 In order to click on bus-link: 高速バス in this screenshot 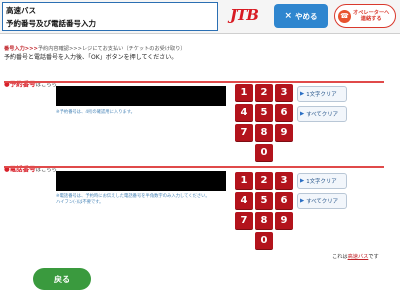, I will do `click(358, 257)`.